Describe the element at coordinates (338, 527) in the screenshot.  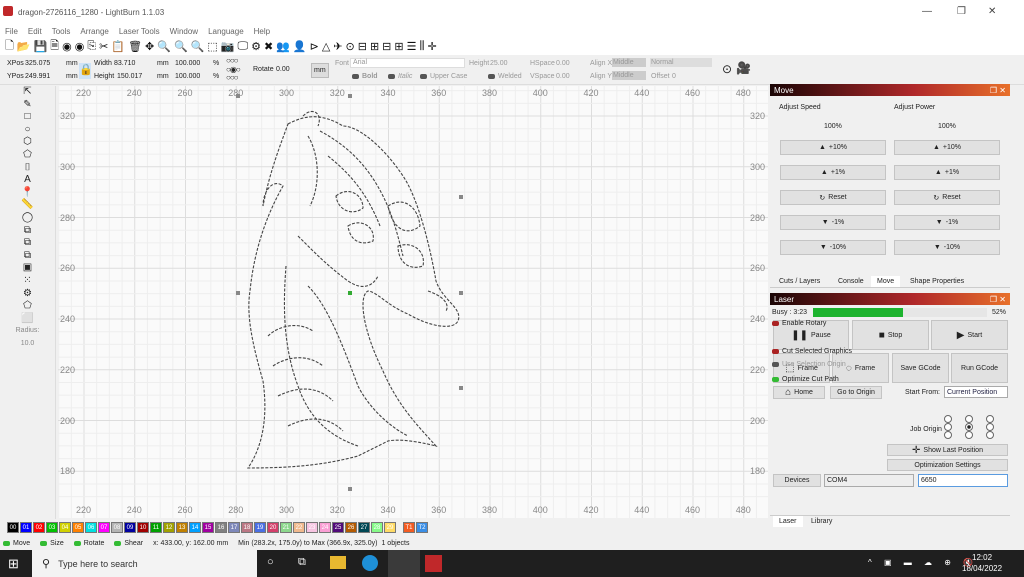
I see `layer-color-25: 25` at that location.